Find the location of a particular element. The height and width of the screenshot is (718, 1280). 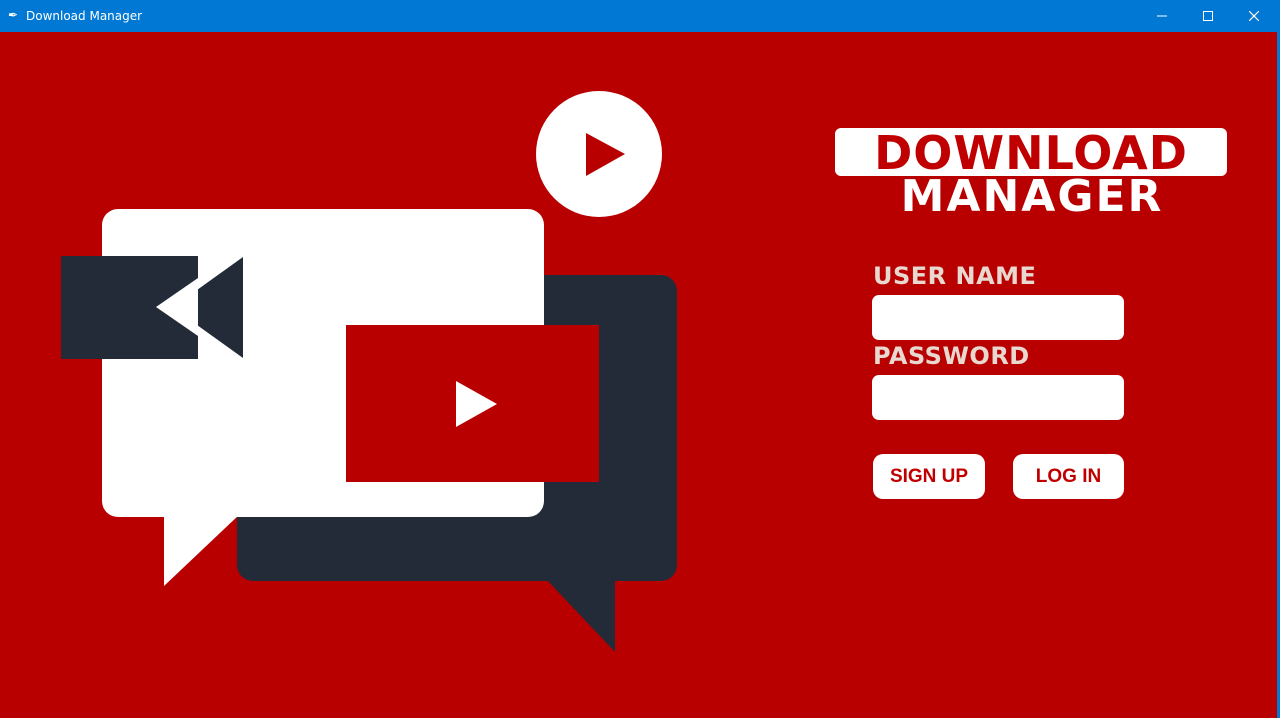

app-logo: DOWNLOAD MANAGER is located at coordinates (1032, 174).